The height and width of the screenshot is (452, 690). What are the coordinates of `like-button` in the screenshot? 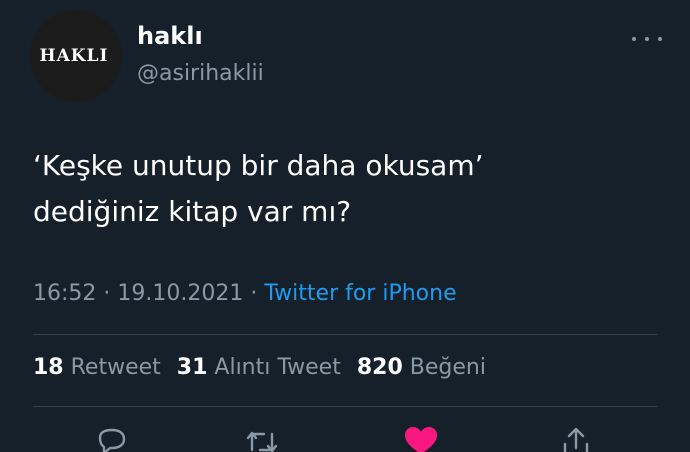 It's located at (421, 438).